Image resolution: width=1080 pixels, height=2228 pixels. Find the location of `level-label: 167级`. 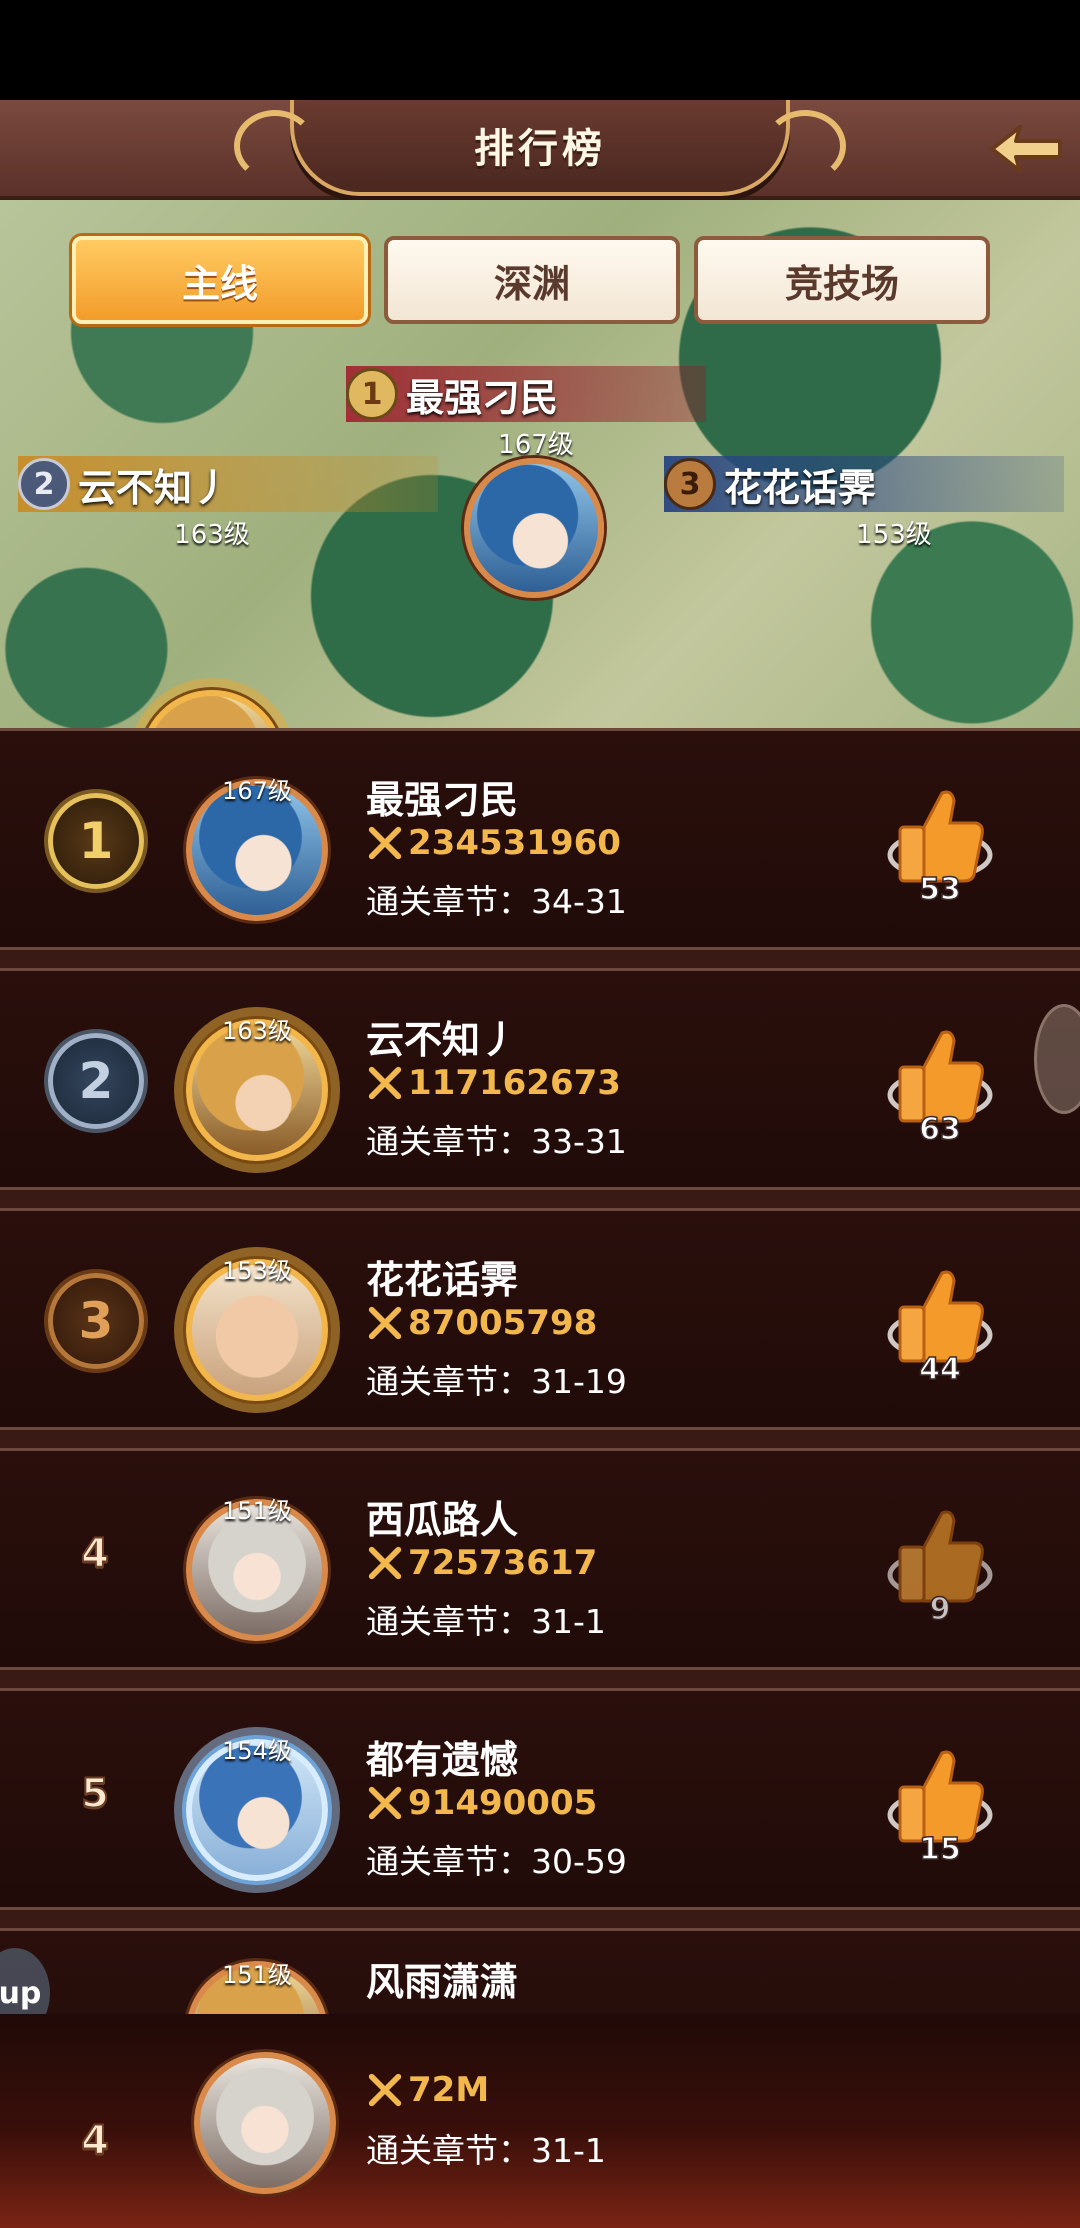

level-label: 167级 is located at coordinates (257, 791).